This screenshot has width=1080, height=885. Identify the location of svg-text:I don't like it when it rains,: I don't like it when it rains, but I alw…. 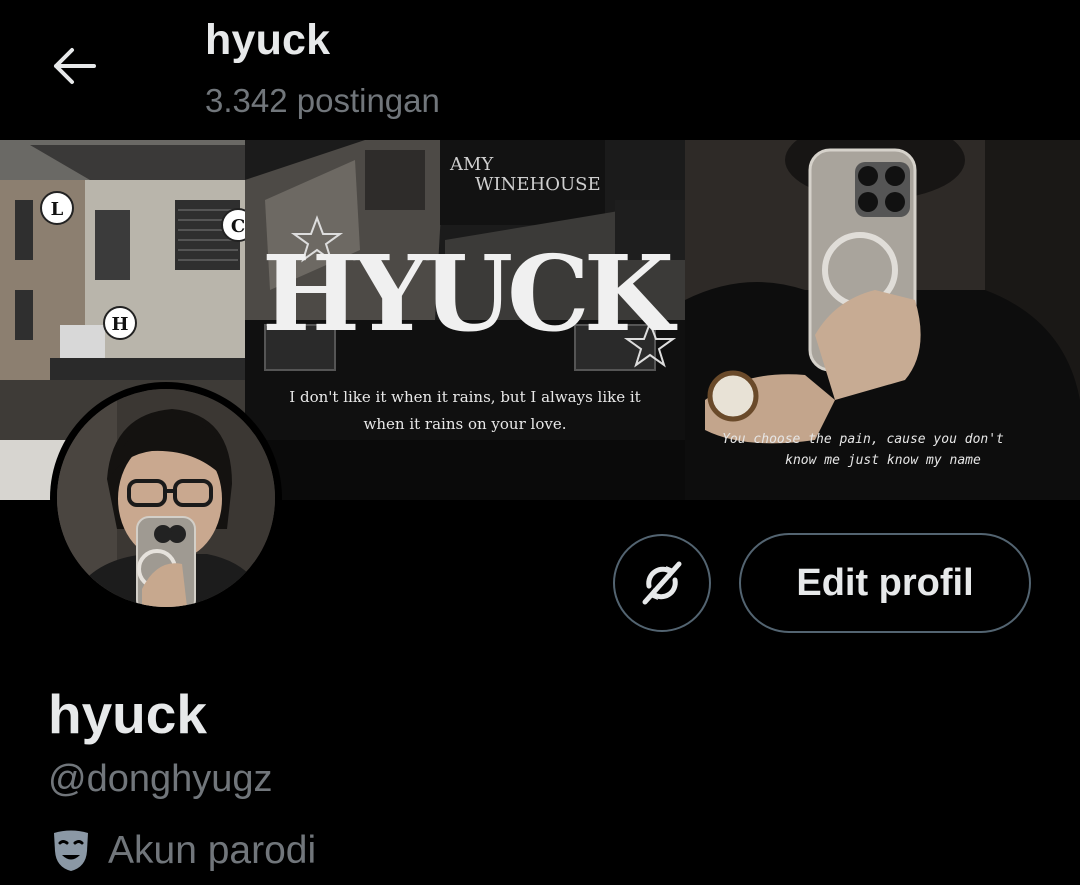
(464, 397).